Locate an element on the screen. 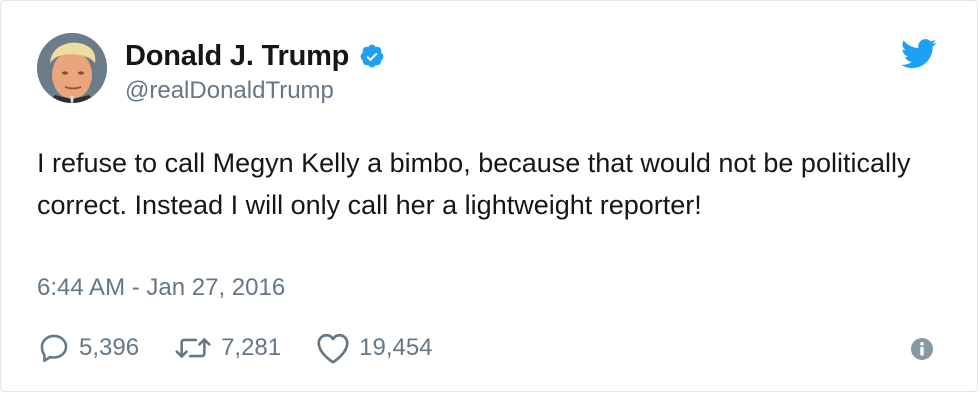 This screenshot has width=980, height=420. twitter-bird-icon is located at coordinates (919, 54).